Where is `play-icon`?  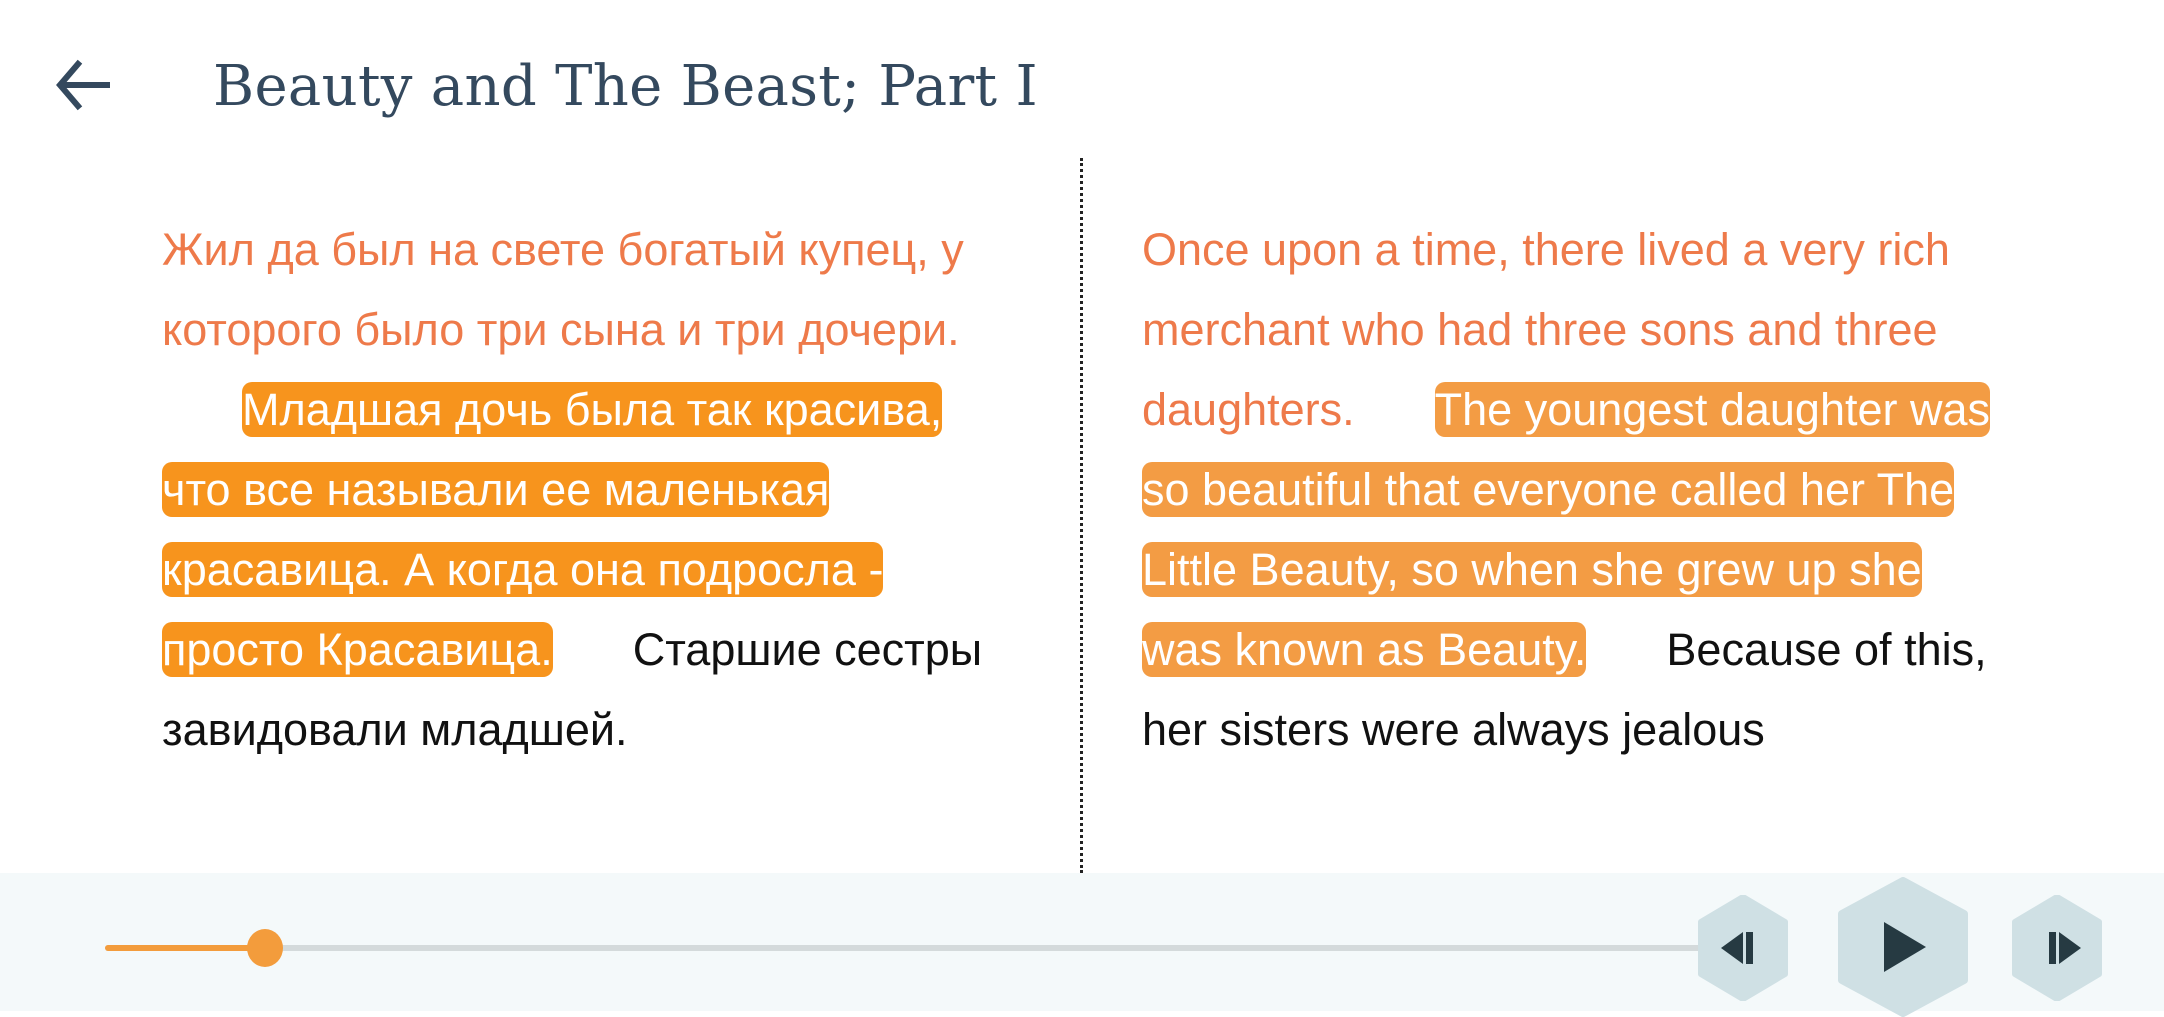 play-icon is located at coordinates (1903, 947).